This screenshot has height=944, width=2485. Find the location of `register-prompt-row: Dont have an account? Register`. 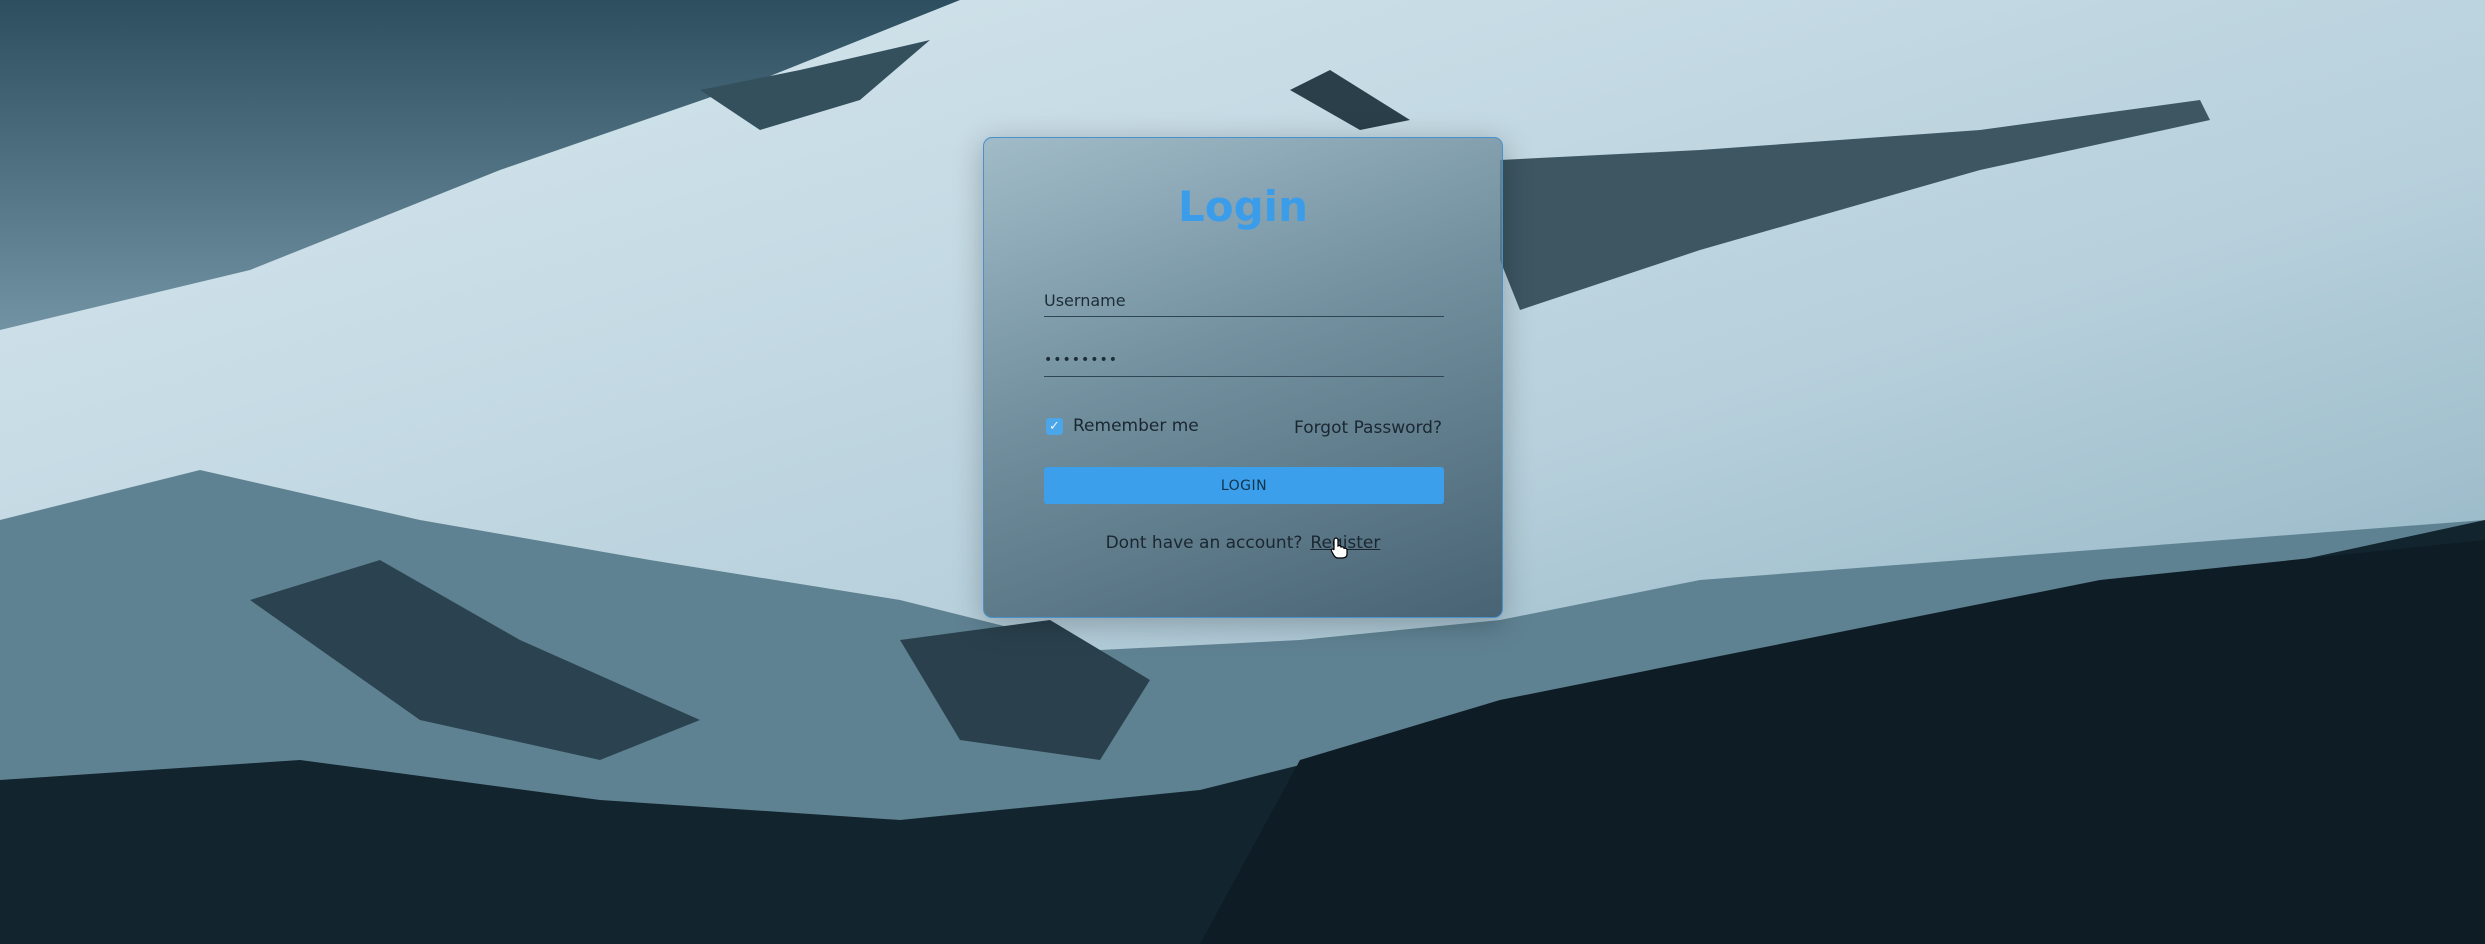

register-prompt-row: Dont have an account? Register is located at coordinates (1243, 543).